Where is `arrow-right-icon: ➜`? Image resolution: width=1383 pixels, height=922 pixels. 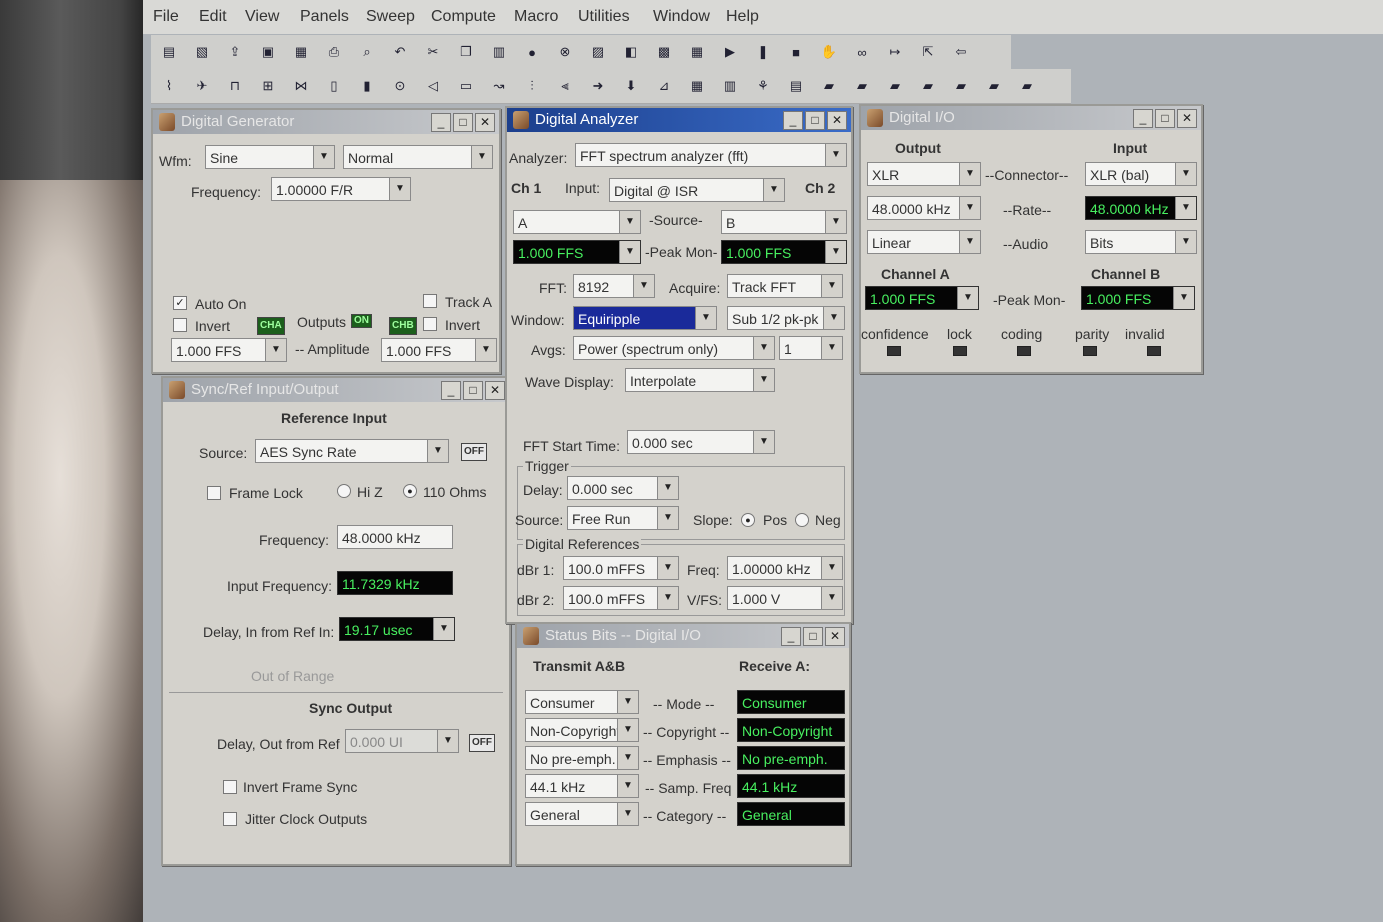
arrow-right-icon: ➜ is located at coordinates (598, 86).